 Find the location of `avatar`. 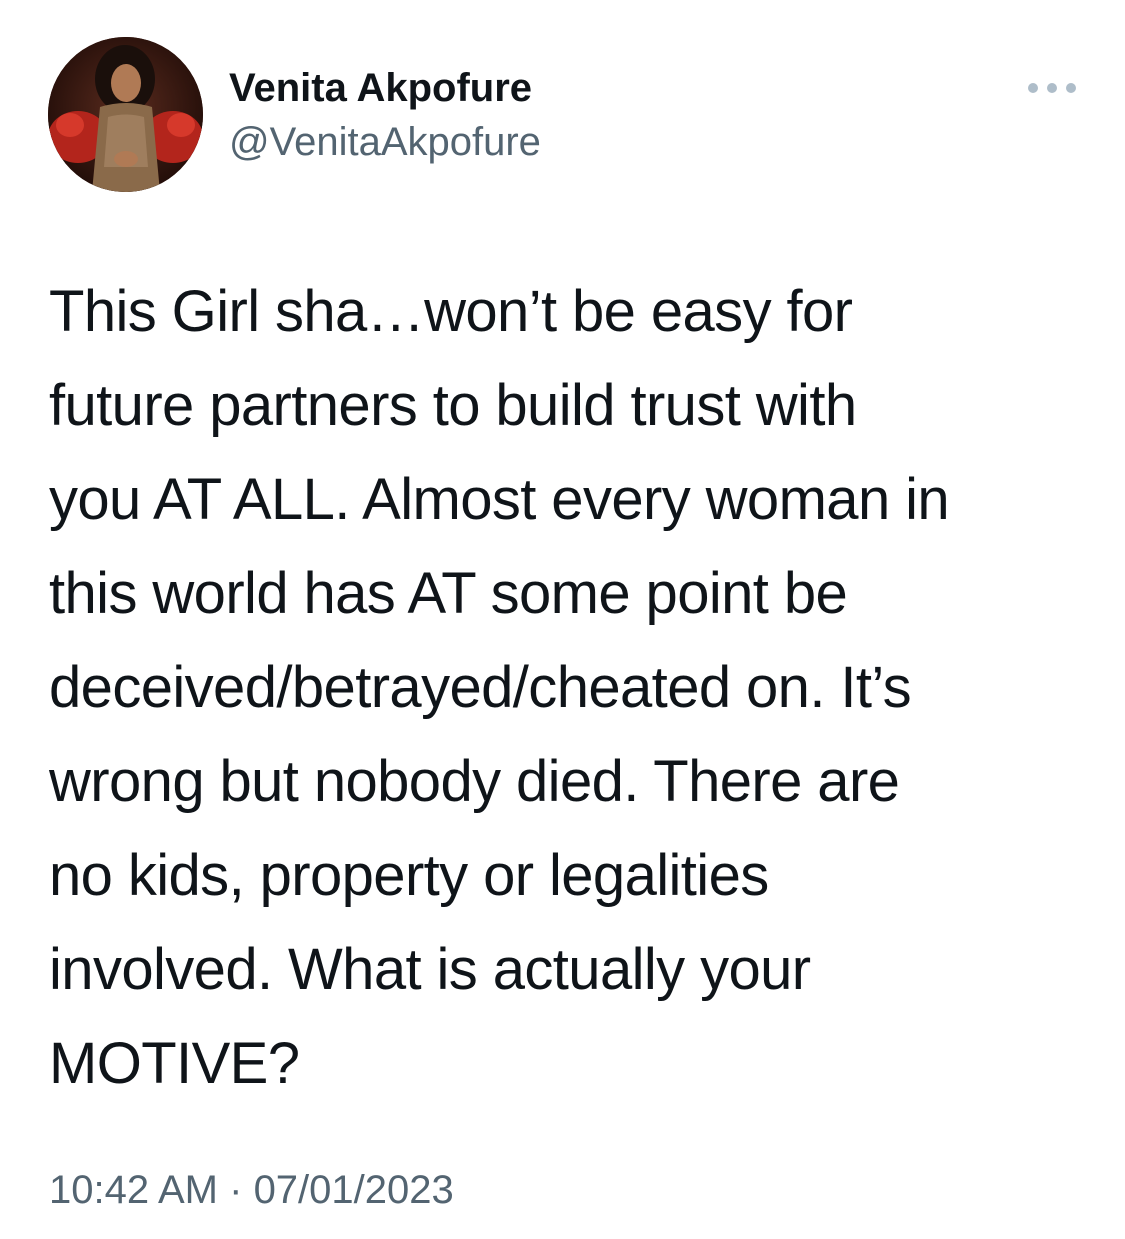

avatar is located at coordinates (125, 114).